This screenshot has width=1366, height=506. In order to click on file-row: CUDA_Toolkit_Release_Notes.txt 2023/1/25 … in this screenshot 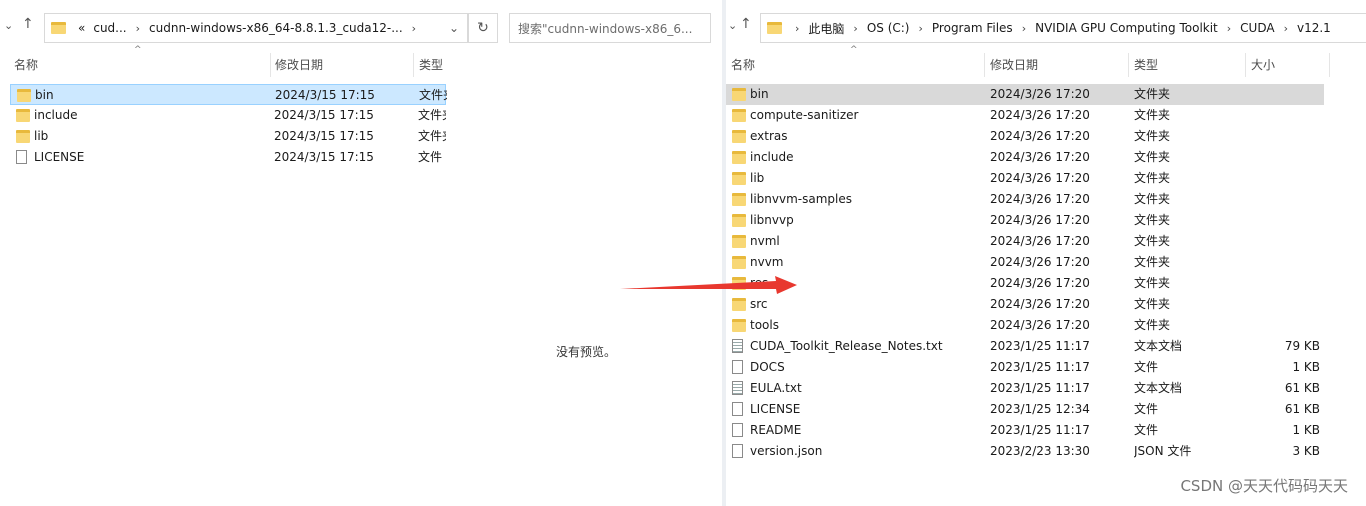, I will do `click(1025, 346)`.